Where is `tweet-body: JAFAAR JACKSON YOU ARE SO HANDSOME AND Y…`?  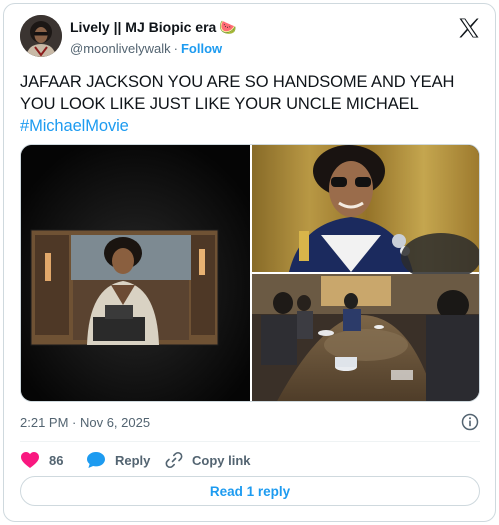
tweet-body: JAFAAR JACKSON YOU ARE SO HANDSOME AND Y… is located at coordinates (237, 93).